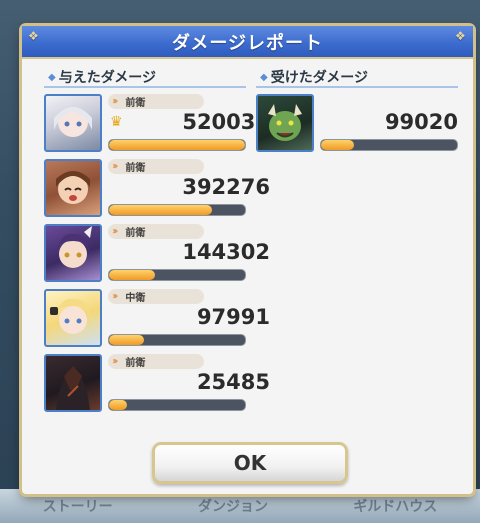 The width and height of the screenshot is (480, 523). I want to click on dealt-row: ››› 前衛 ♛ 520038, so click(157, 125).